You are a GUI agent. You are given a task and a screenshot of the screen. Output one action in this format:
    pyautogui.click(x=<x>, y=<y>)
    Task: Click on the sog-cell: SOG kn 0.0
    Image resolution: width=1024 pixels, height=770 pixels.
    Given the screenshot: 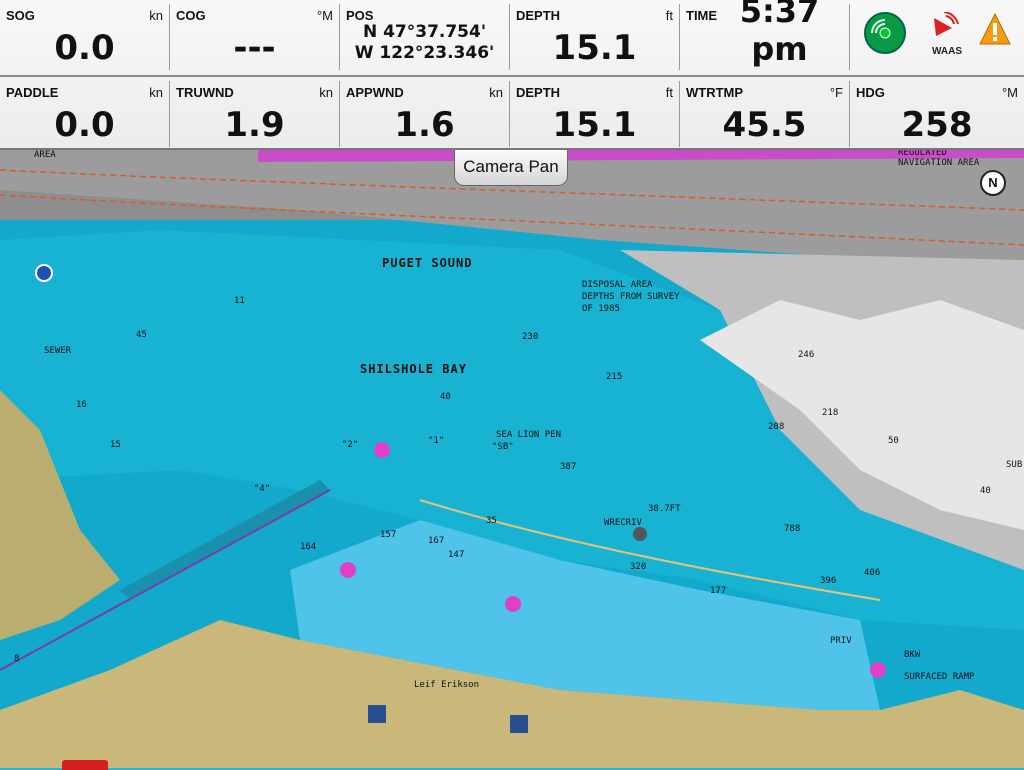 What is the action you would take?
    pyautogui.click(x=85, y=37)
    